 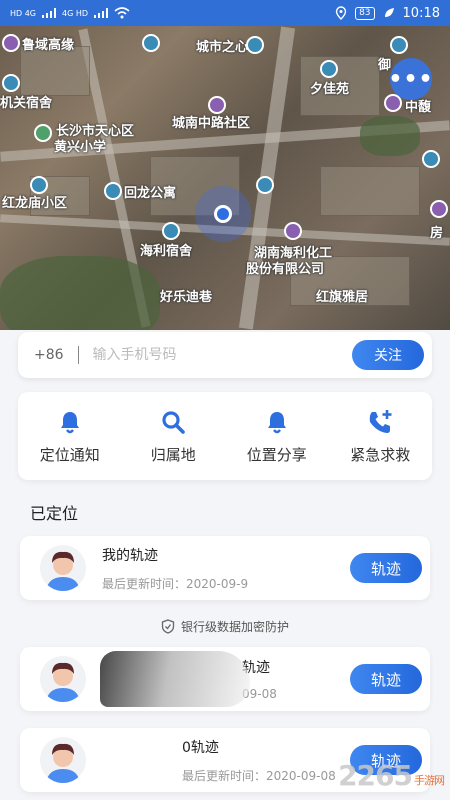 What do you see at coordinates (277, 436) in the screenshot?
I see `feature-location-share: 位置分享` at bounding box center [277, 436].